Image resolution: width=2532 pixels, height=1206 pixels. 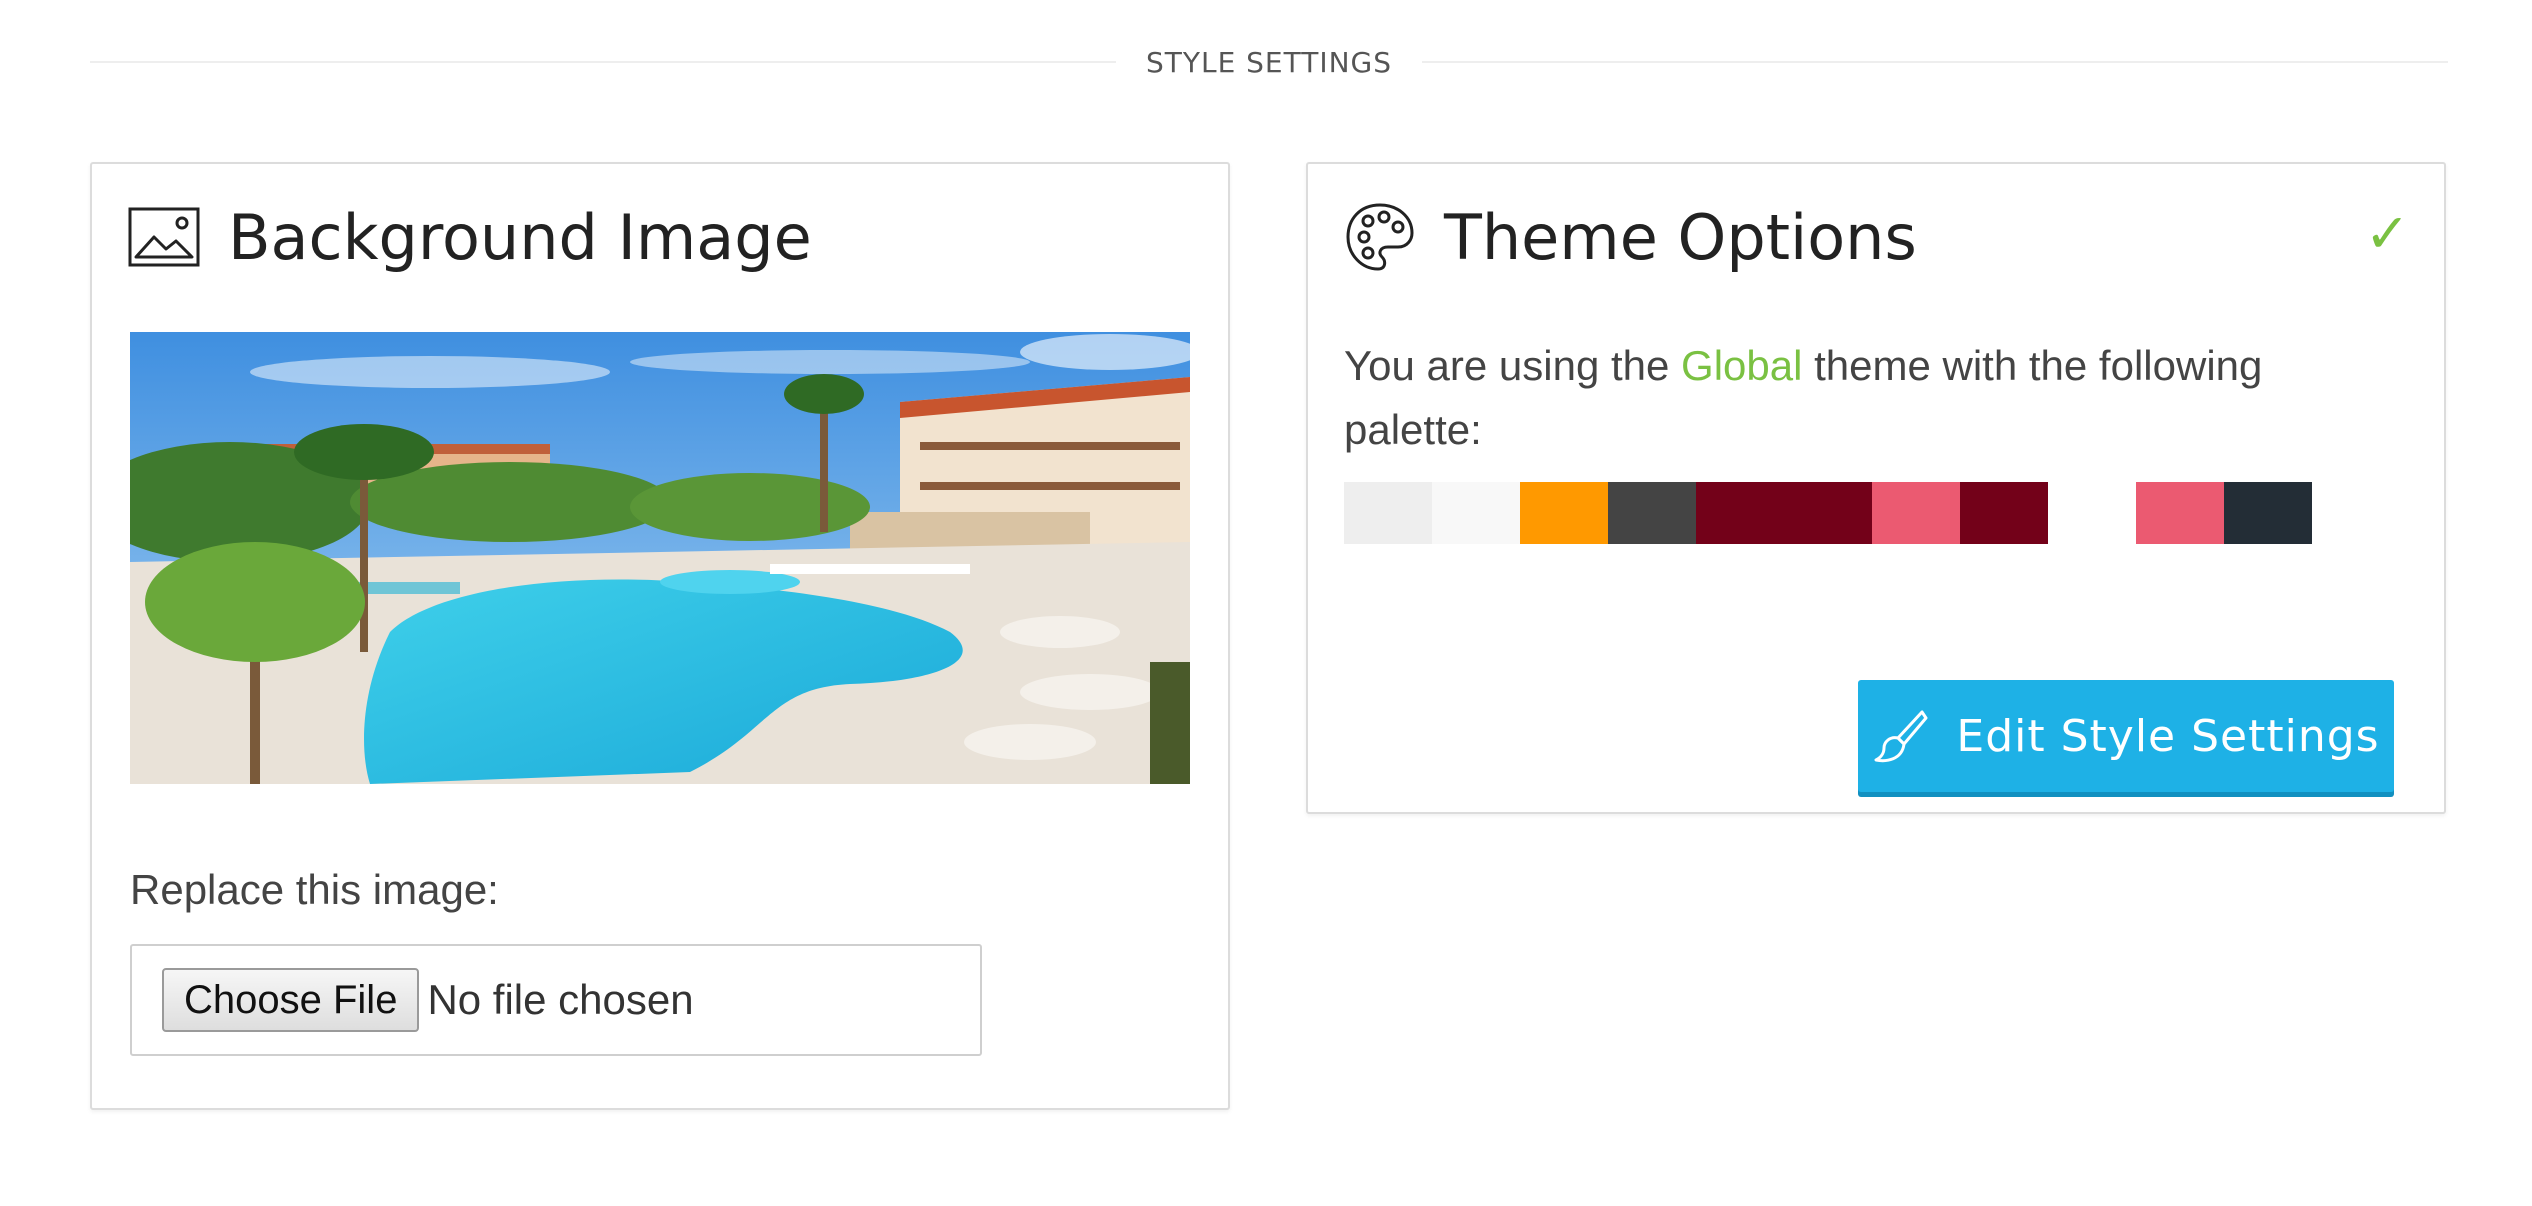 I want to click on theme-name-link: Global, so click(x=1742, y=365).